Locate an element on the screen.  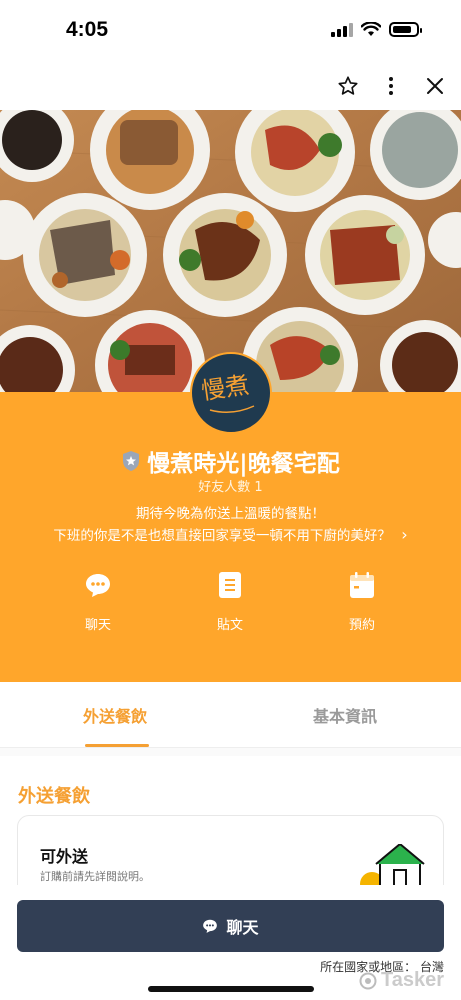
more-vertical-icon is located at coordinates (391, 86).